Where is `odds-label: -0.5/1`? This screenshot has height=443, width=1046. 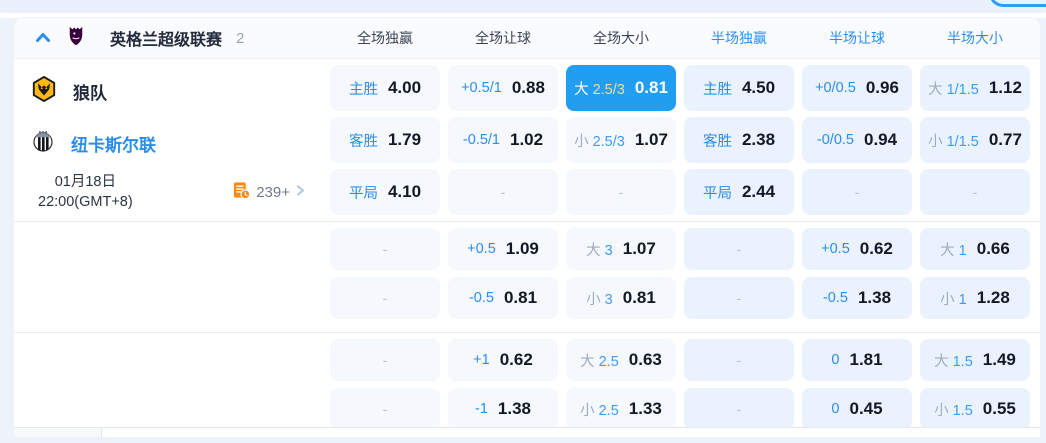 odds-label: -0.5/1 is located at coordinates (481, 140).